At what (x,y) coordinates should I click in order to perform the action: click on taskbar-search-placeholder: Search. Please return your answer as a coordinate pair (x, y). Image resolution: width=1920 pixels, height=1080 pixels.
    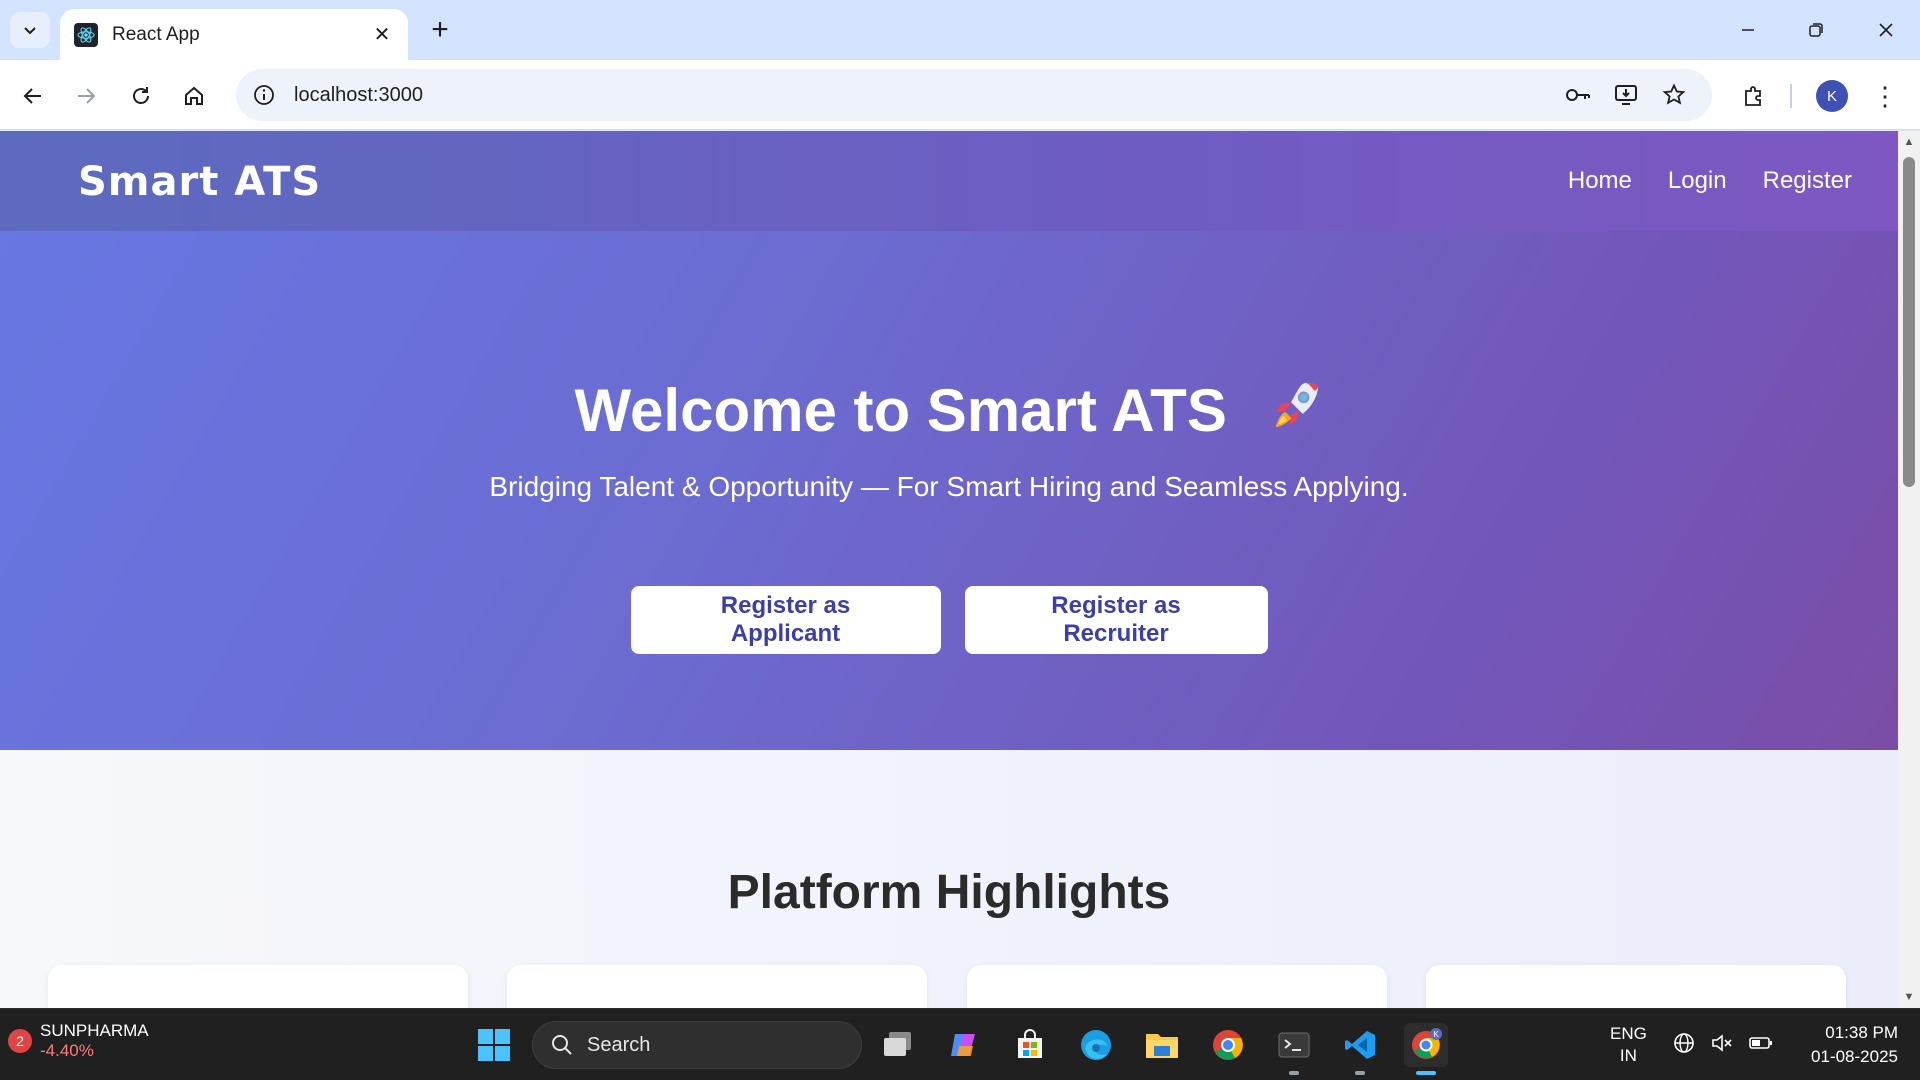
    Looking at the image, I should click on (619, 1044).